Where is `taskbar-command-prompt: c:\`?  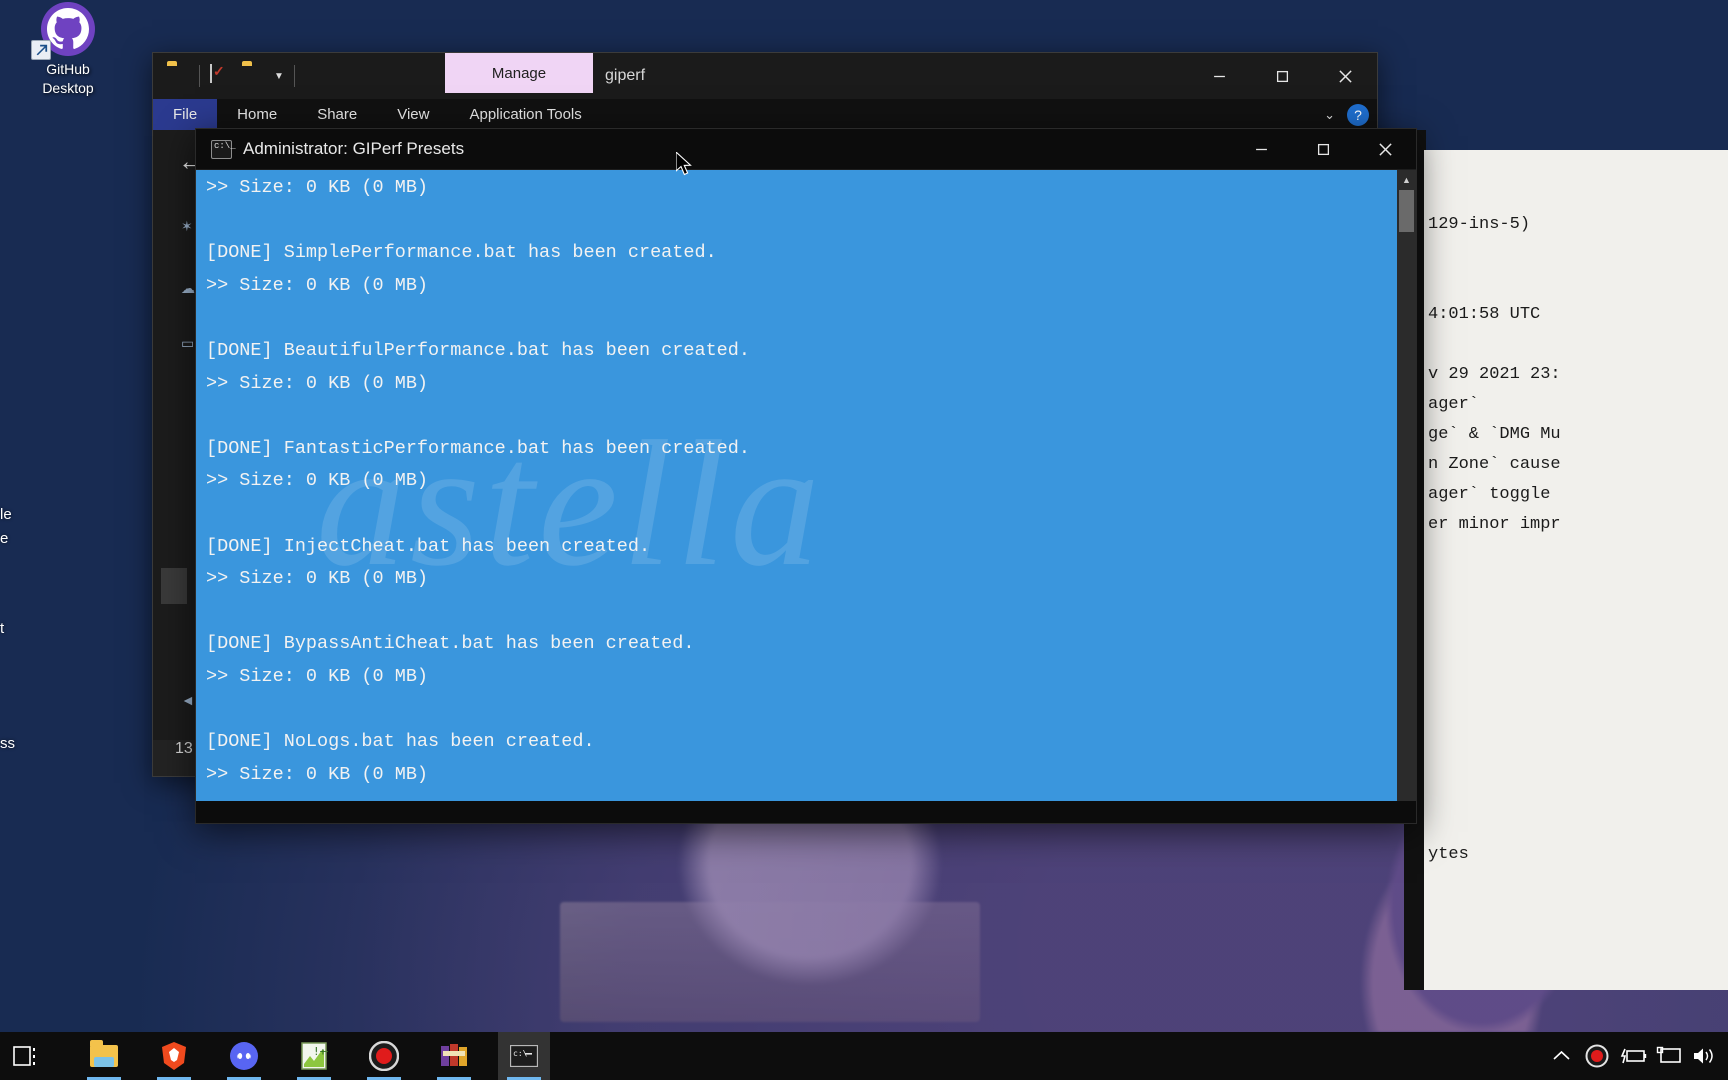 taskbar-command-prompt: c:\ is located at coordinates (524, 1056).